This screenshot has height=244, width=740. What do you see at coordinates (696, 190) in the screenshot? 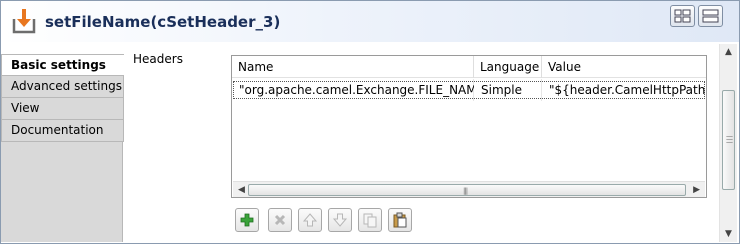
I see `scroll-right-icon: ▶` at bounding box center [696, 190].